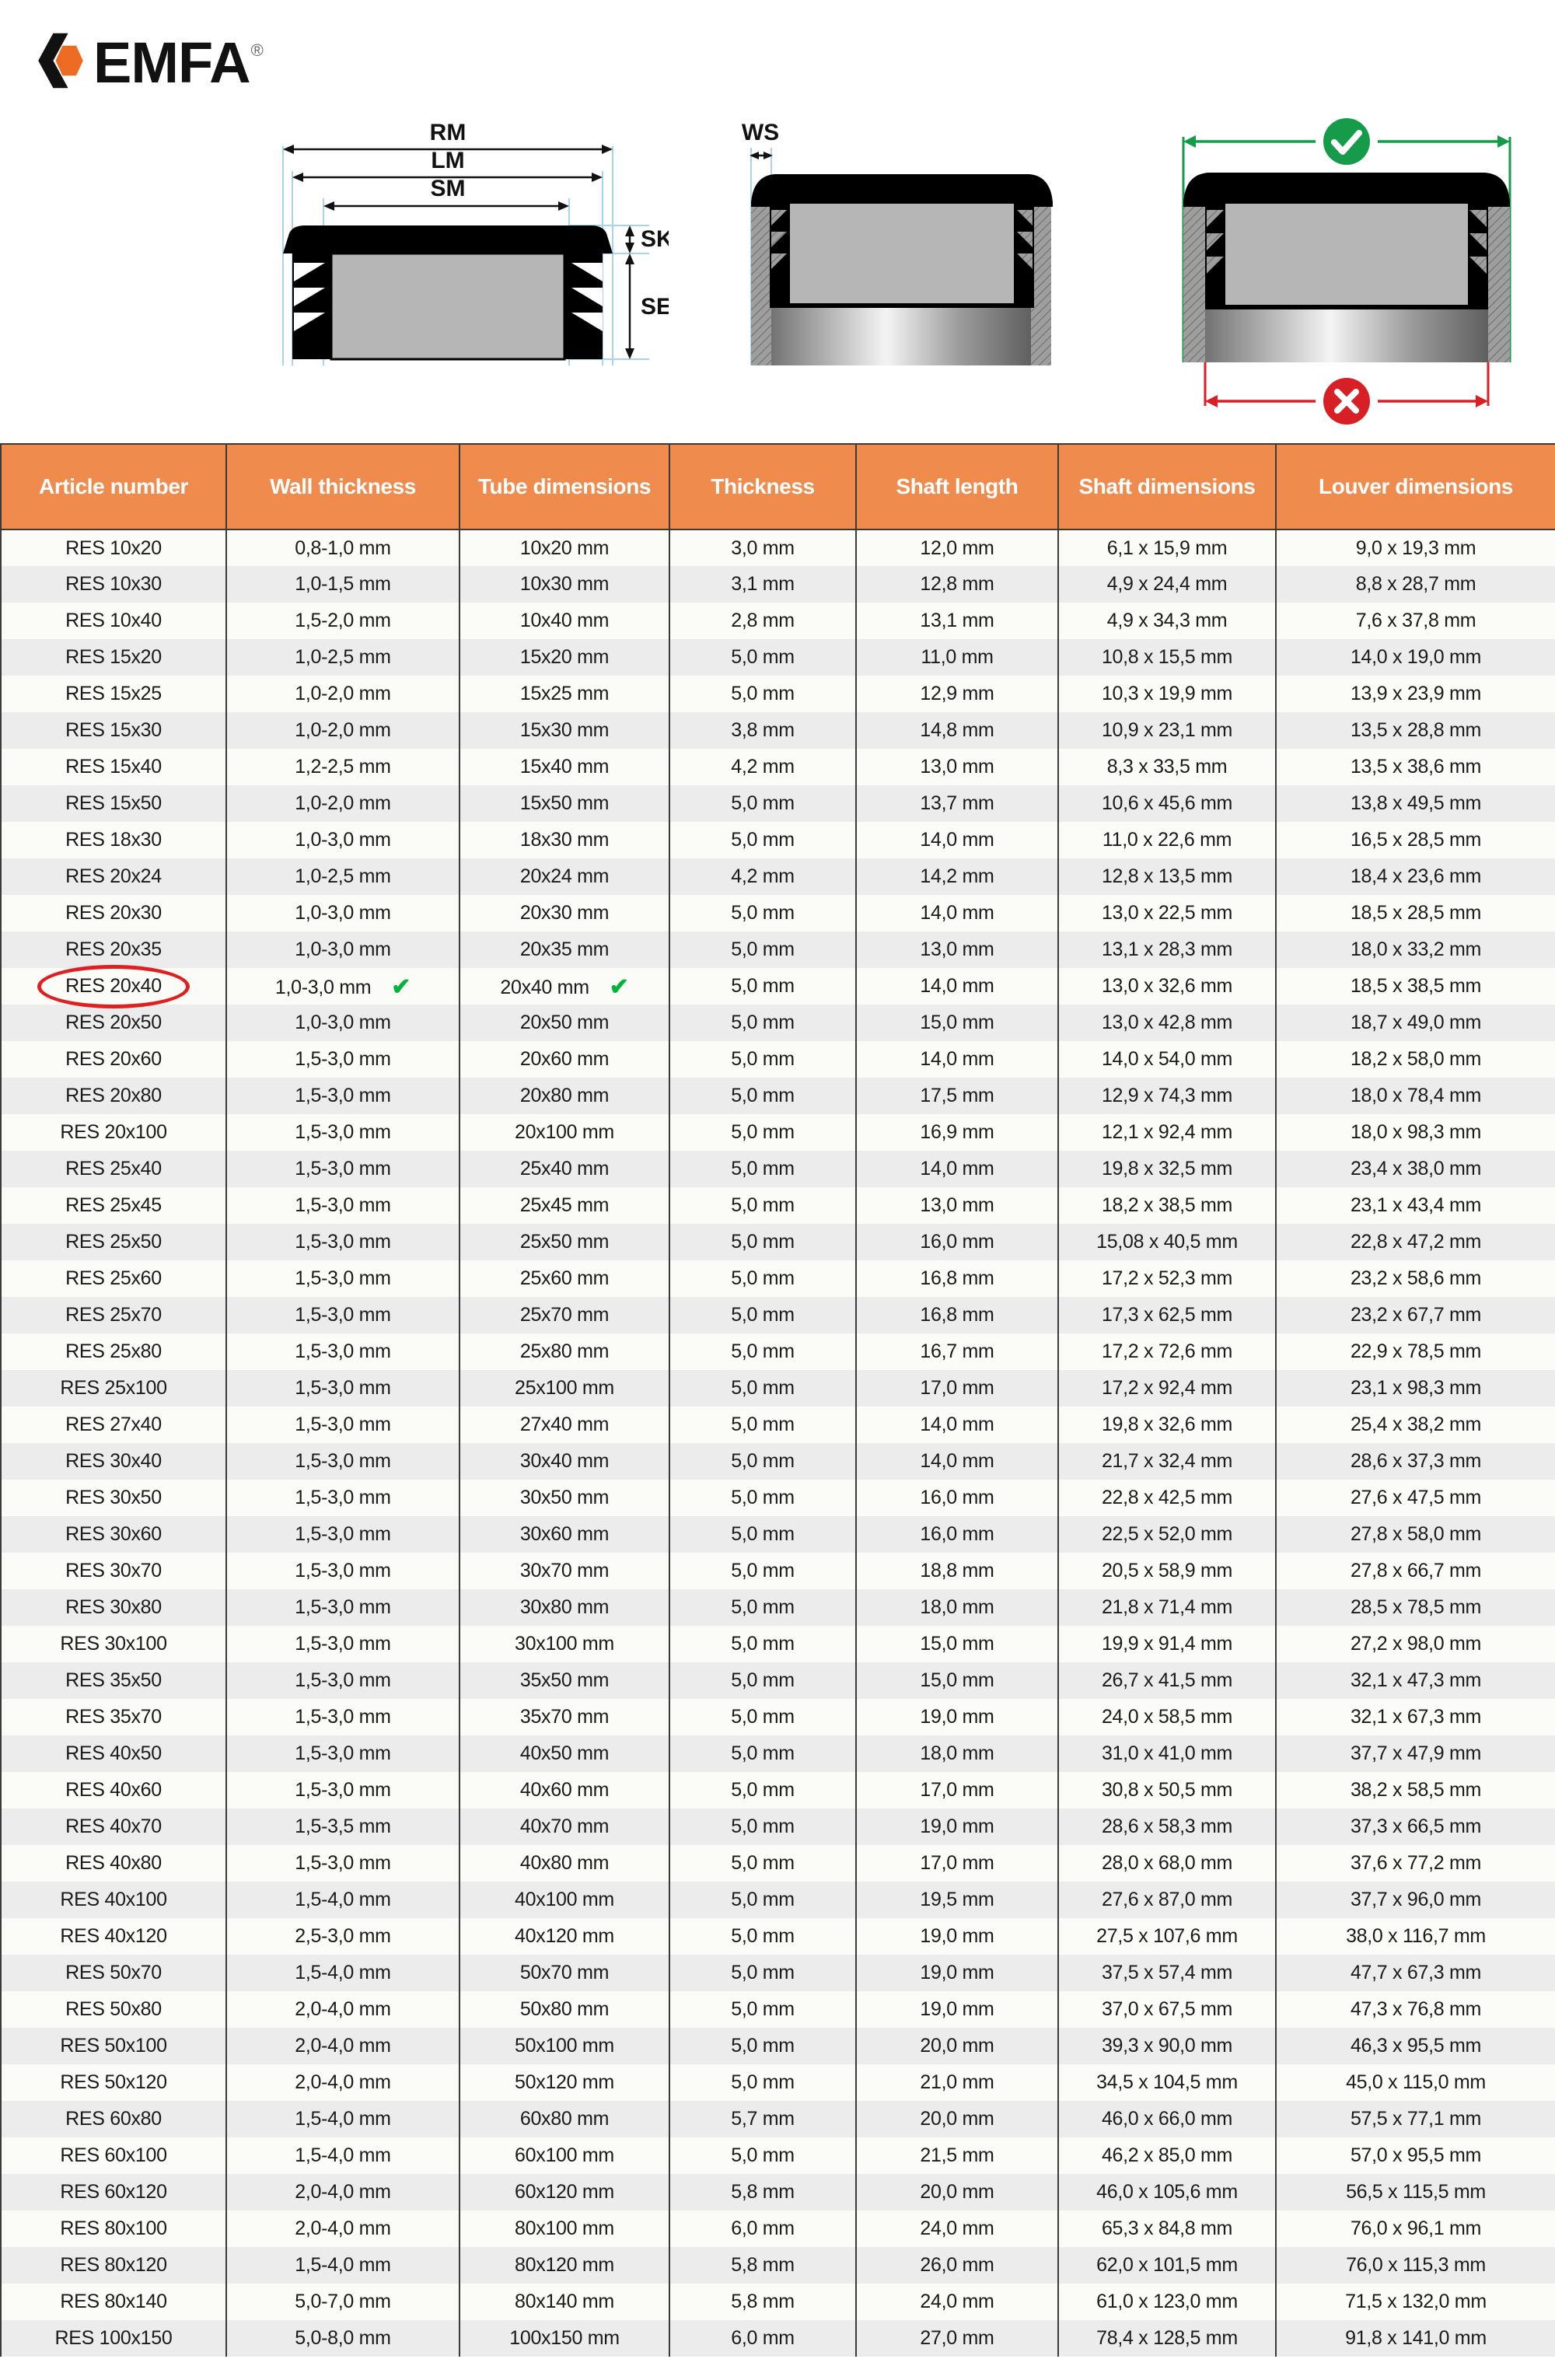  Describe the element at coordinates (619, 987) in the screenshot. I see `green-check-icon: ✔` at that location.